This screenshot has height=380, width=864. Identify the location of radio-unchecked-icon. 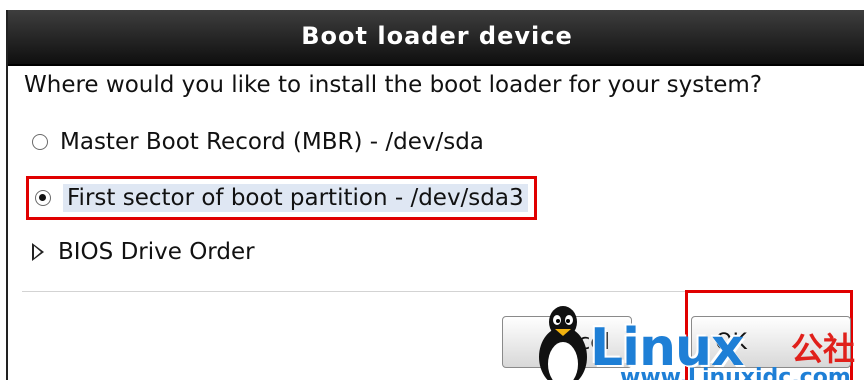
(40, 142).